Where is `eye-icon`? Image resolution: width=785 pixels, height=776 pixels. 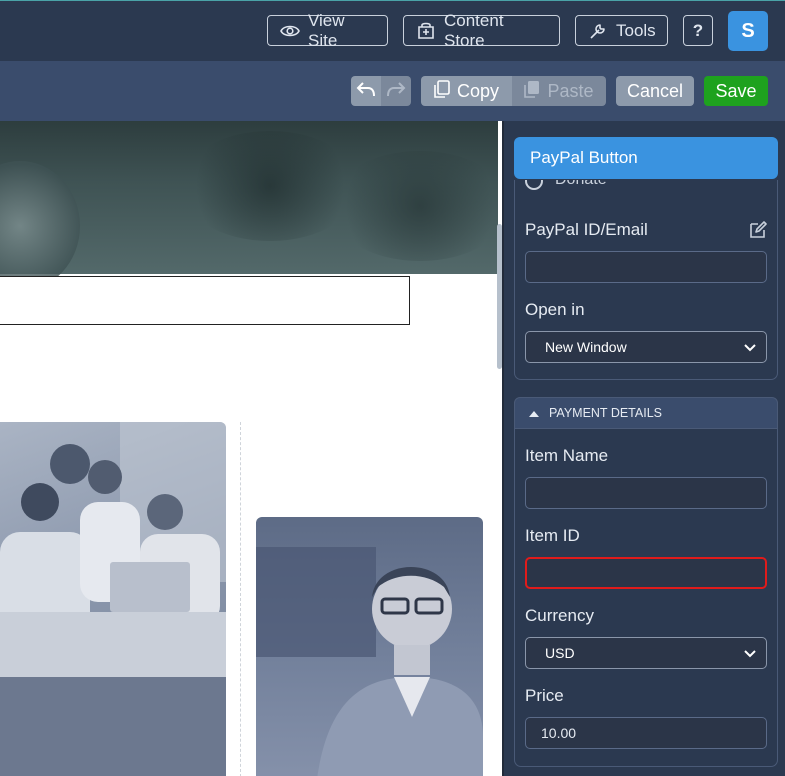 eye-icon is located at coordinates (290, 31).